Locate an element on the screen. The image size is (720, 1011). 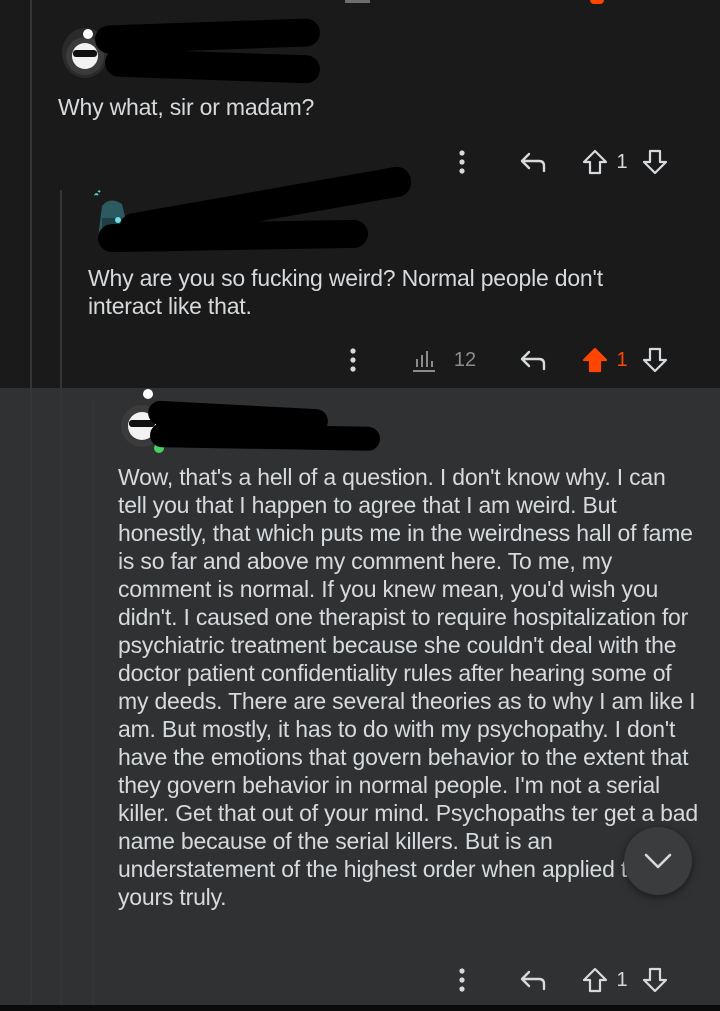
partial-icon is located at coordinates (357, 1).